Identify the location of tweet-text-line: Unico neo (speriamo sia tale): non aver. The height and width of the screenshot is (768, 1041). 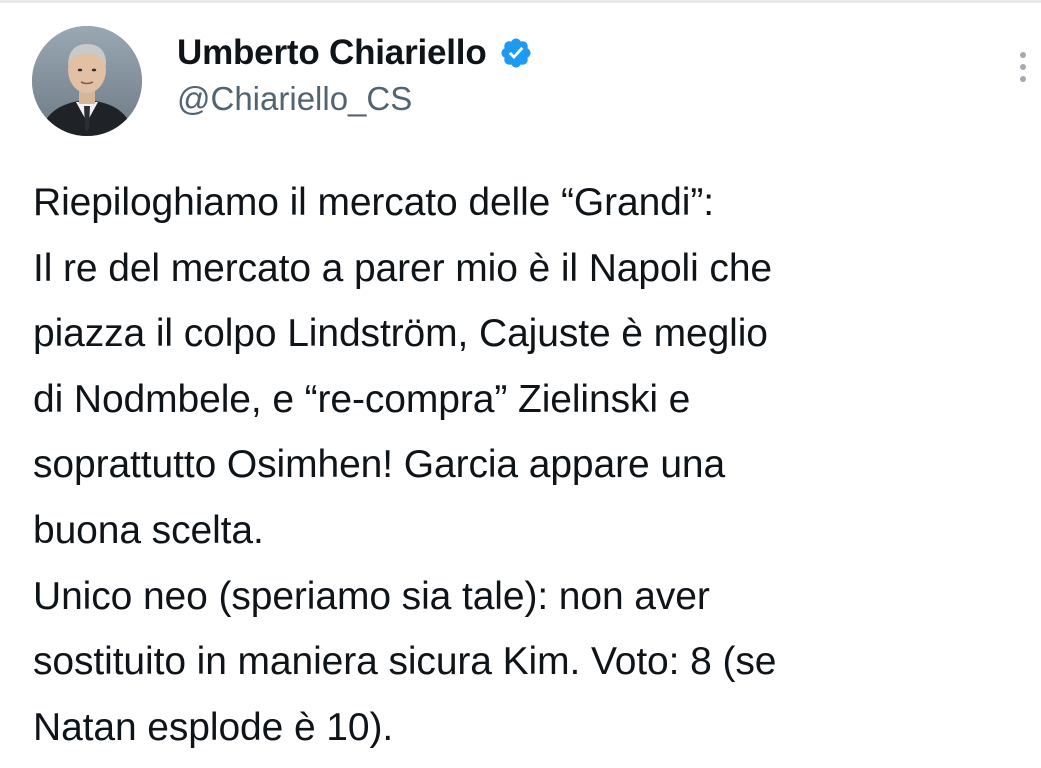
(371, 596).